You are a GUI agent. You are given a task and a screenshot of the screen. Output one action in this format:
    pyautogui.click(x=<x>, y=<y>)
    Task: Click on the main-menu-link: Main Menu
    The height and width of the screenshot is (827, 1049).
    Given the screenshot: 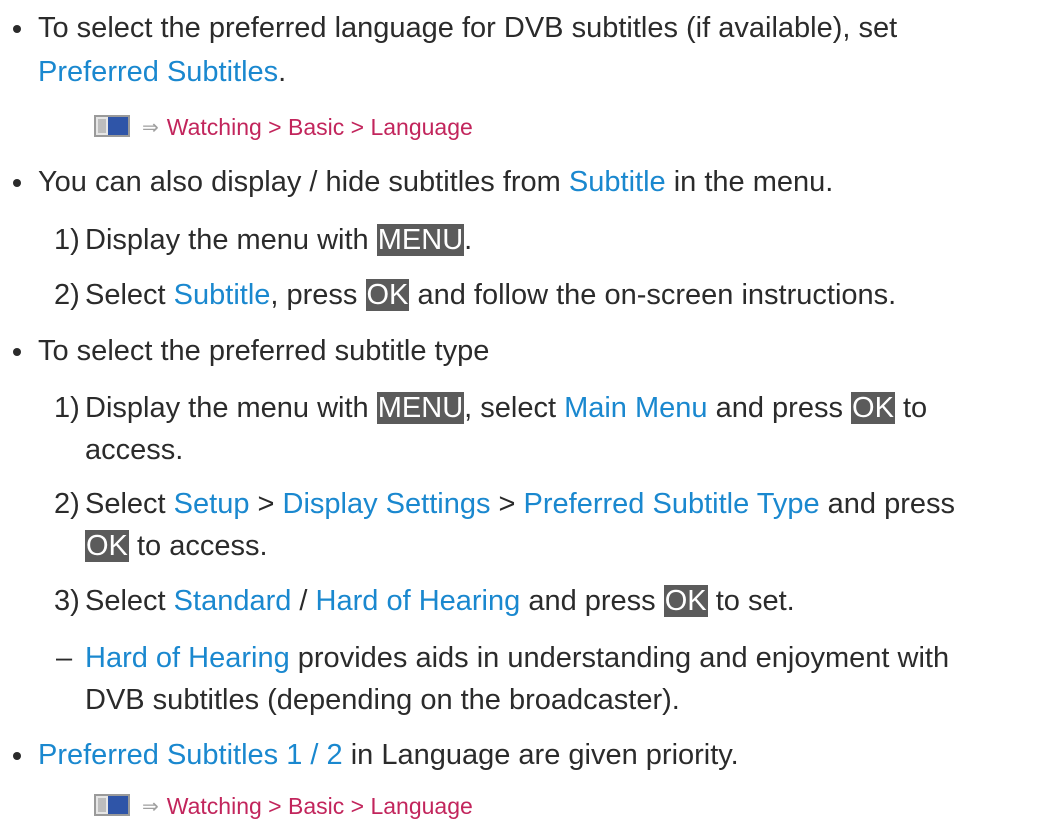 What is the action you would take?
    pyautogui.click(x=635, y=408)
    